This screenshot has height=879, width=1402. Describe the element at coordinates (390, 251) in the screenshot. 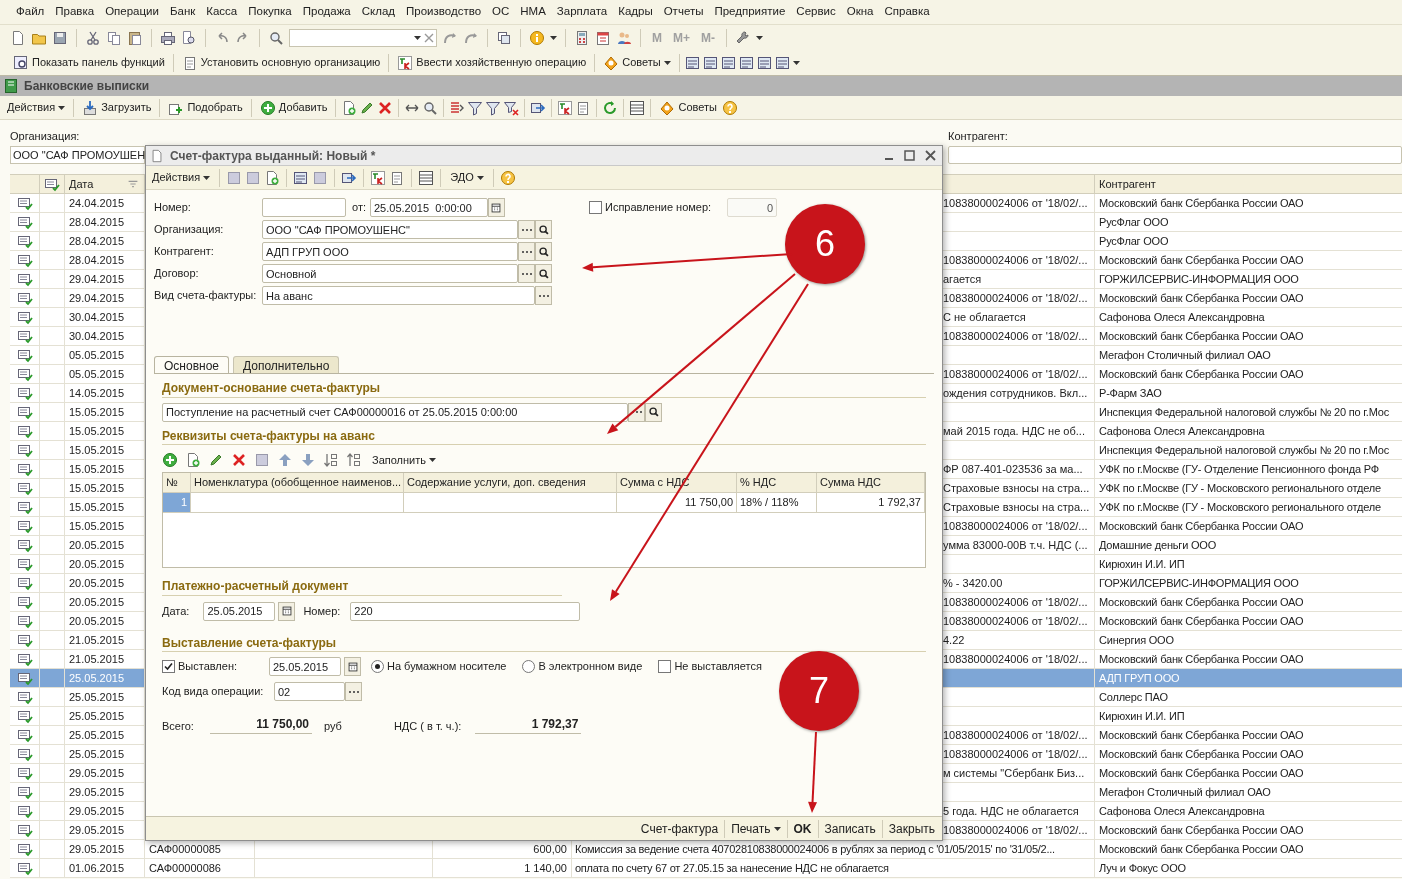

I see `input-field: АДП ГРУП ООО` at that location.